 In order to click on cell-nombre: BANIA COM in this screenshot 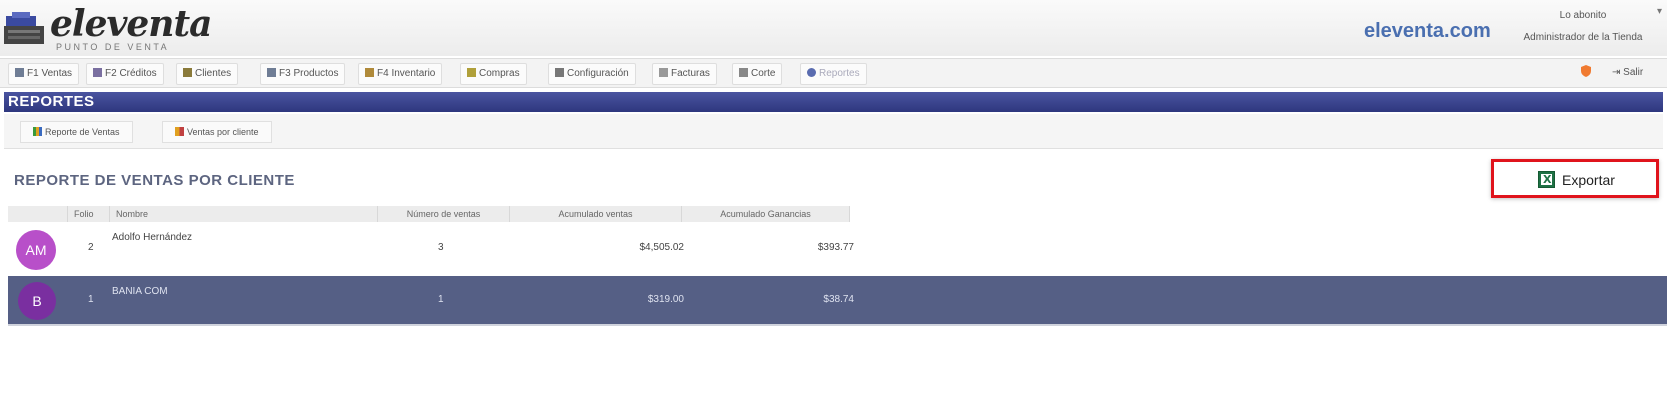, I will do `click(140, 291)`.